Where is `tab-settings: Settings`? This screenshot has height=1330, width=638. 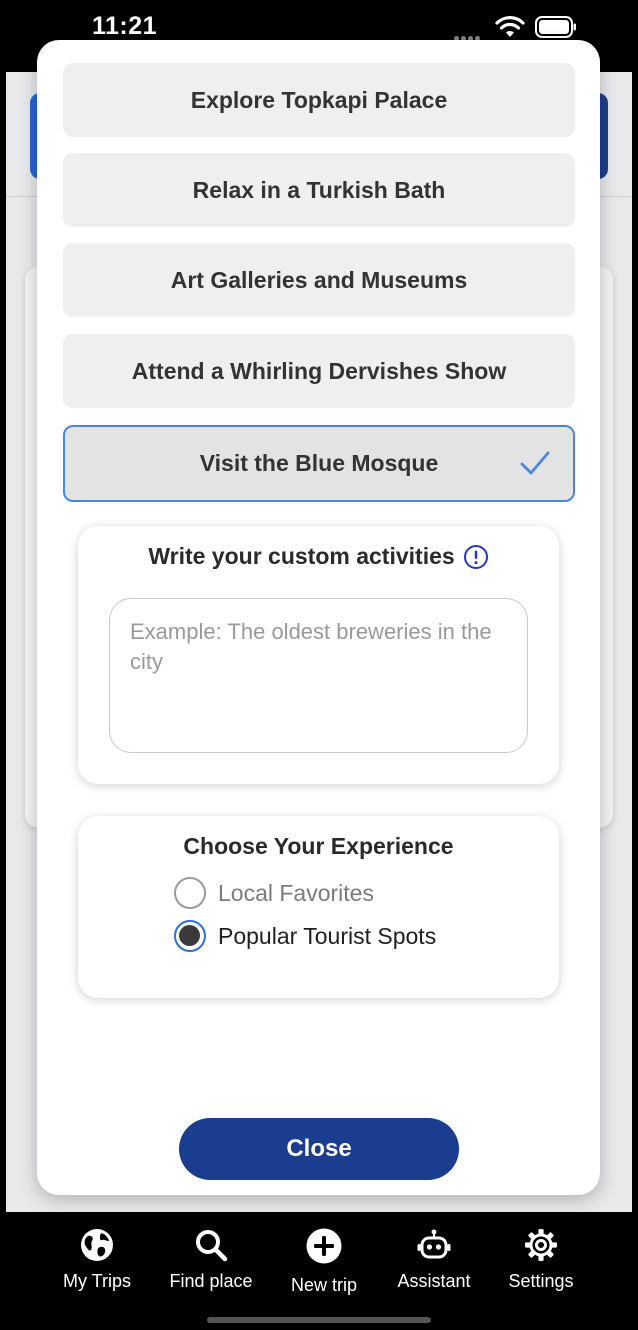
tab-settings: Settings is located at coordinates (541, 1259).